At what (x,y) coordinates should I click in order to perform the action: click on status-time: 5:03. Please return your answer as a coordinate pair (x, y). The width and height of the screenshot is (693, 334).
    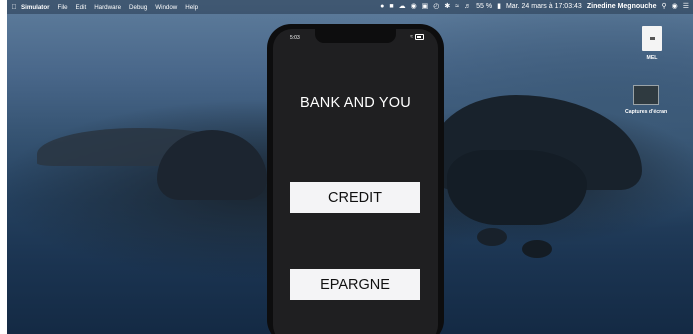
    Looking at the image, I should click on (295, 38).